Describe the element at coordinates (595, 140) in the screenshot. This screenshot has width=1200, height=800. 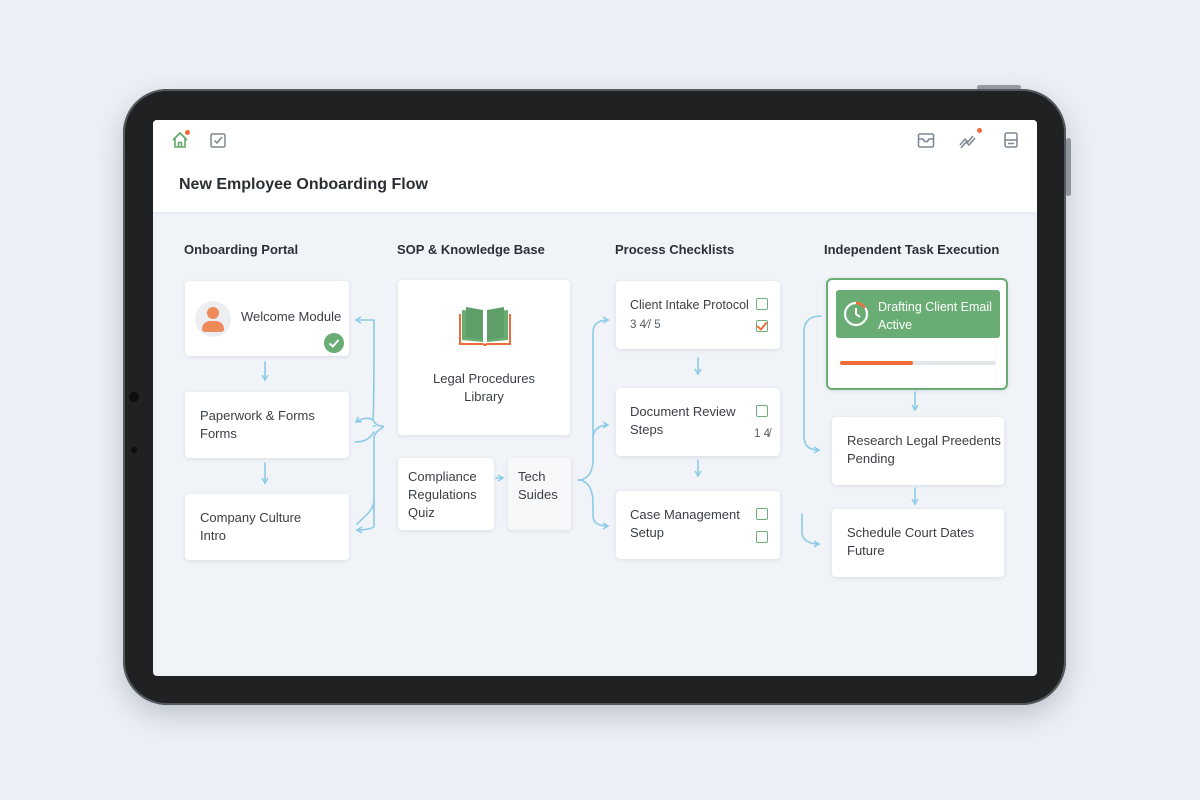
I see `top-bar` at that location.